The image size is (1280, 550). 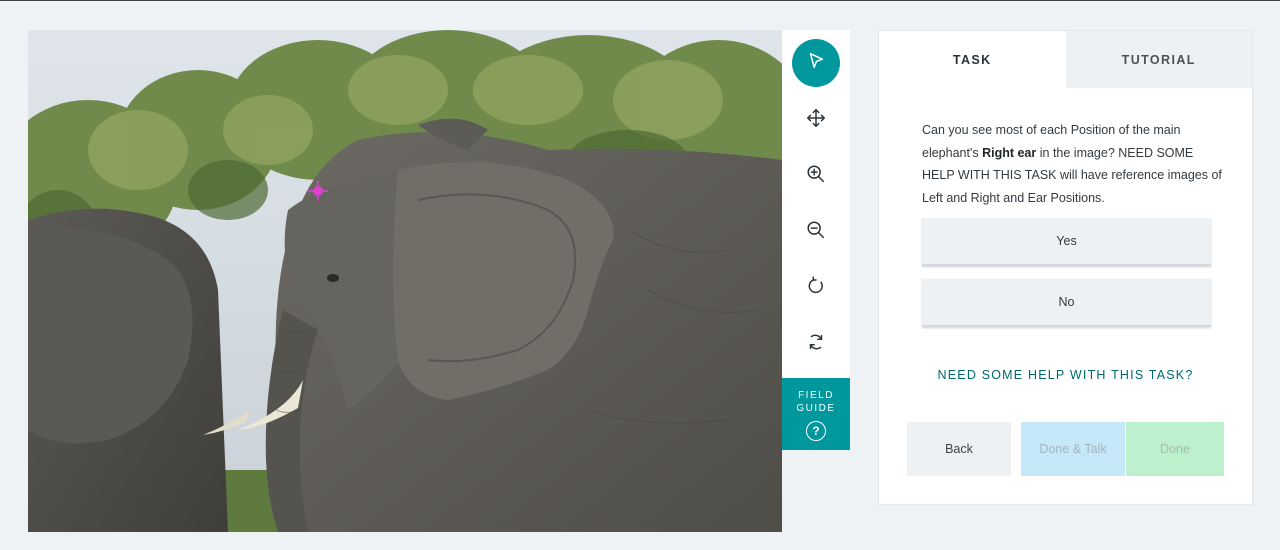 I want to click on image-toolbar: FIELD GUIDE ?, so click(x=816, y=240).